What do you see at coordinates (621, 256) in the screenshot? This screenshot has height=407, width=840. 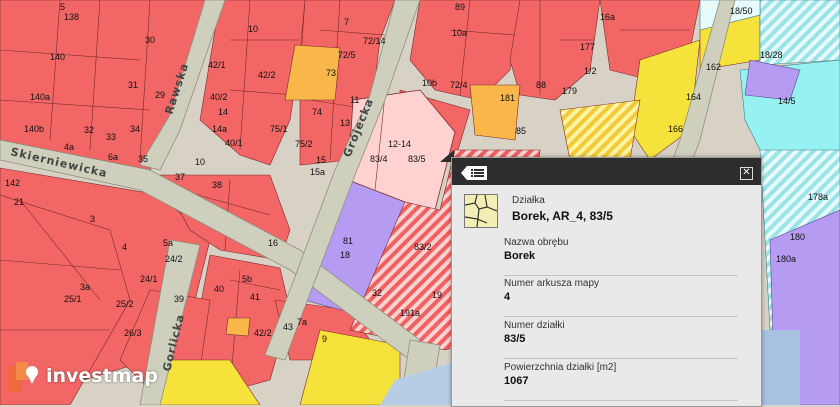 I see `field-district: Nazwa obrębu Borek` at bounding box center [621, 256].